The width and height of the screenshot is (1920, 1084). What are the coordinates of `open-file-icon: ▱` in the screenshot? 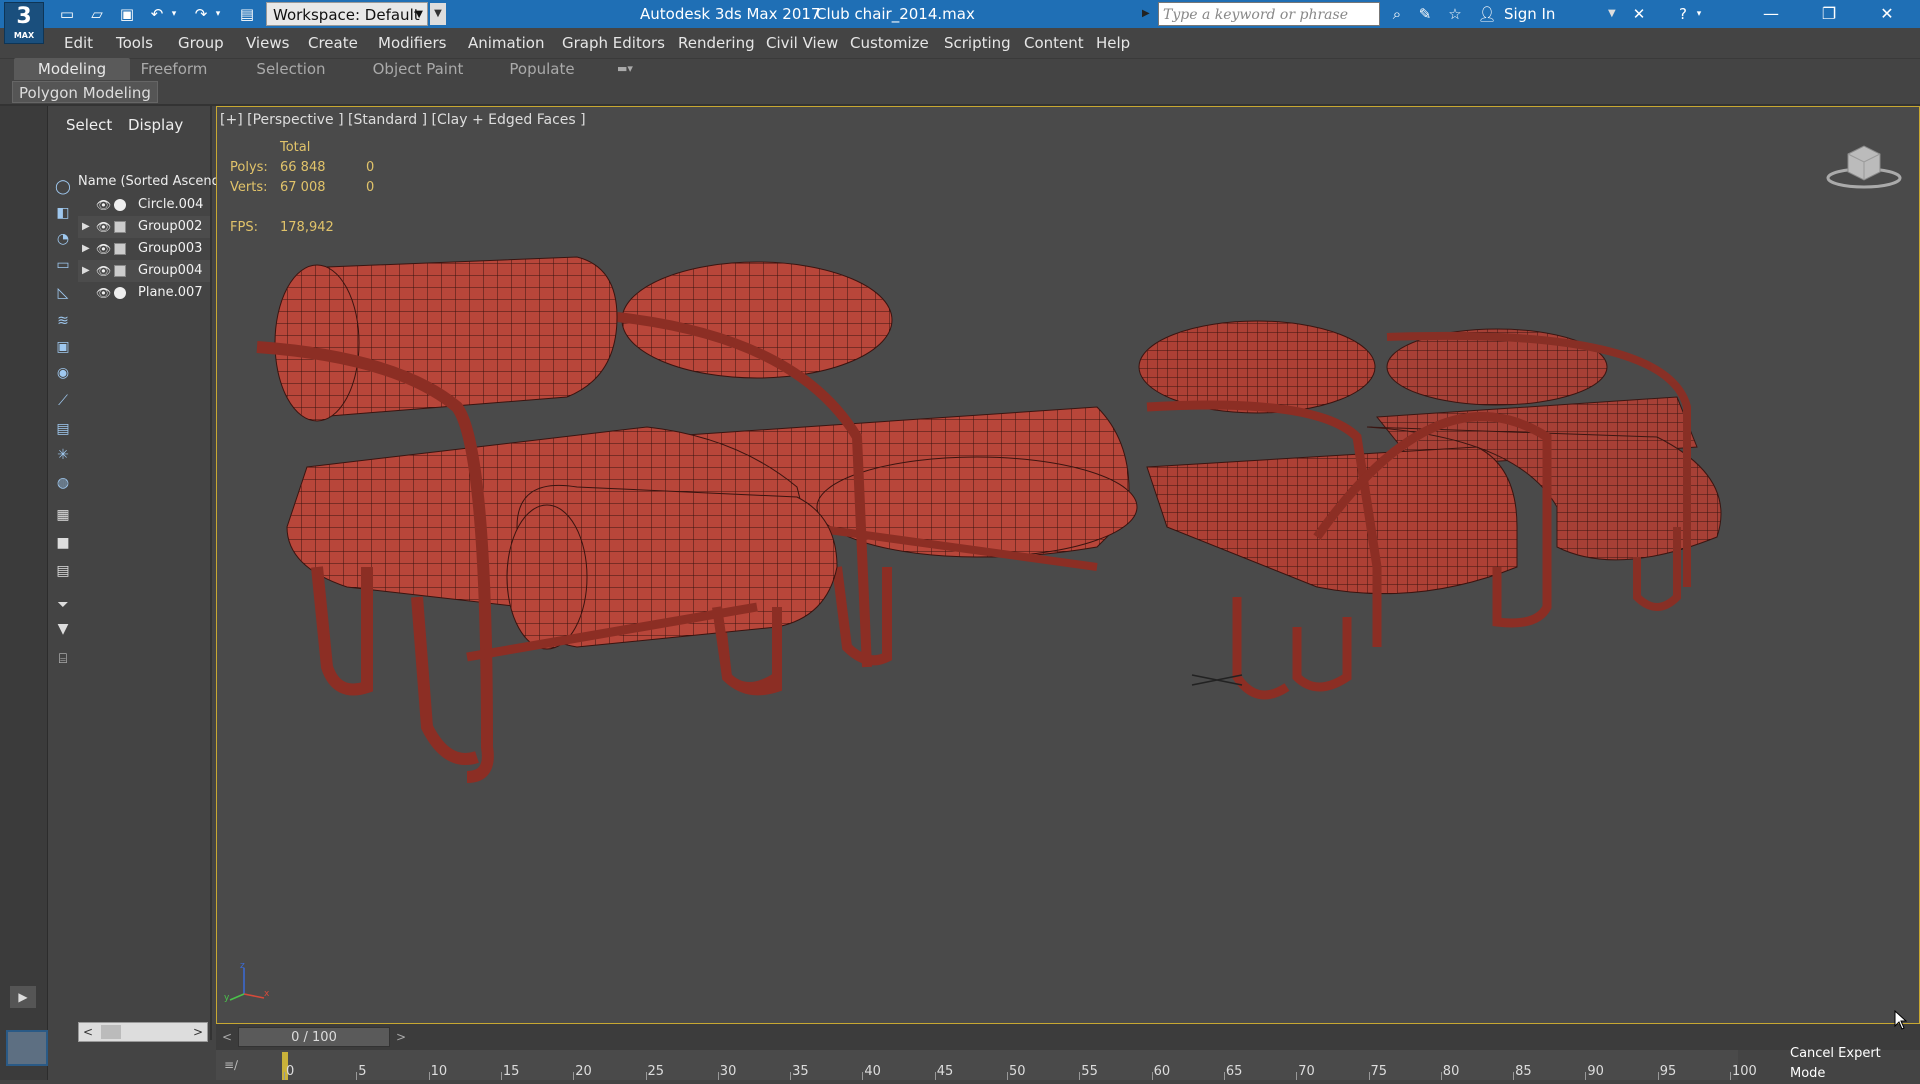 It's located at (97, 14).